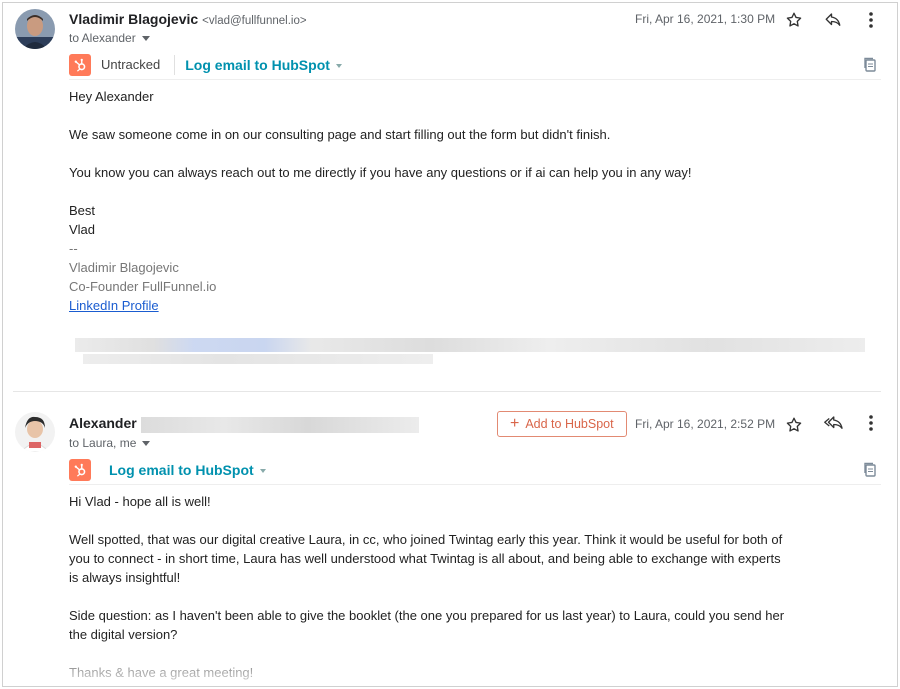  What do you see at coordinates (124, 267) in the screenshot?
I see `signature-name: Vladimir Blagojevic` at bounding box center [124, 267].